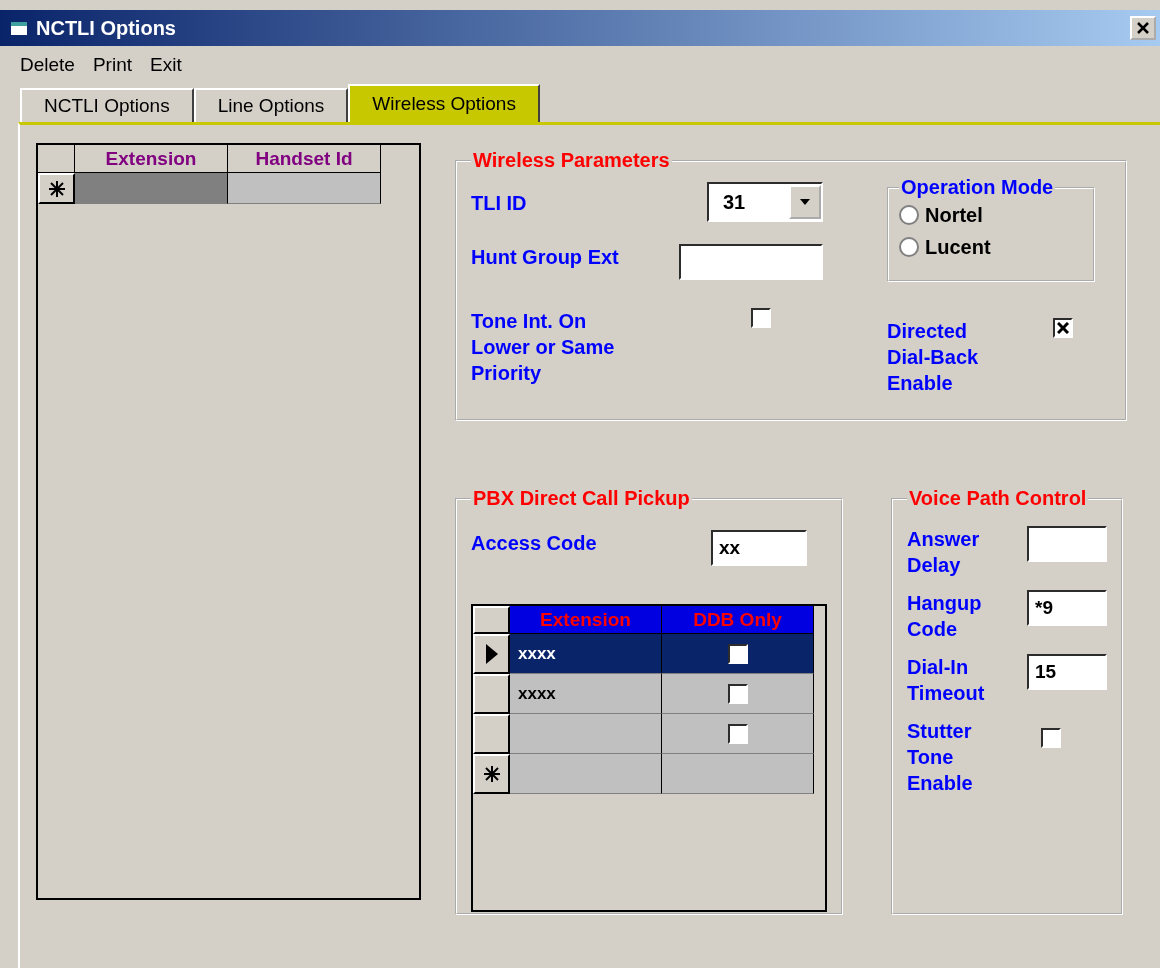 Image resolution: width=1160 pixels, height=968 pixels. I want to click on dropdown-button, so click(805, 202).